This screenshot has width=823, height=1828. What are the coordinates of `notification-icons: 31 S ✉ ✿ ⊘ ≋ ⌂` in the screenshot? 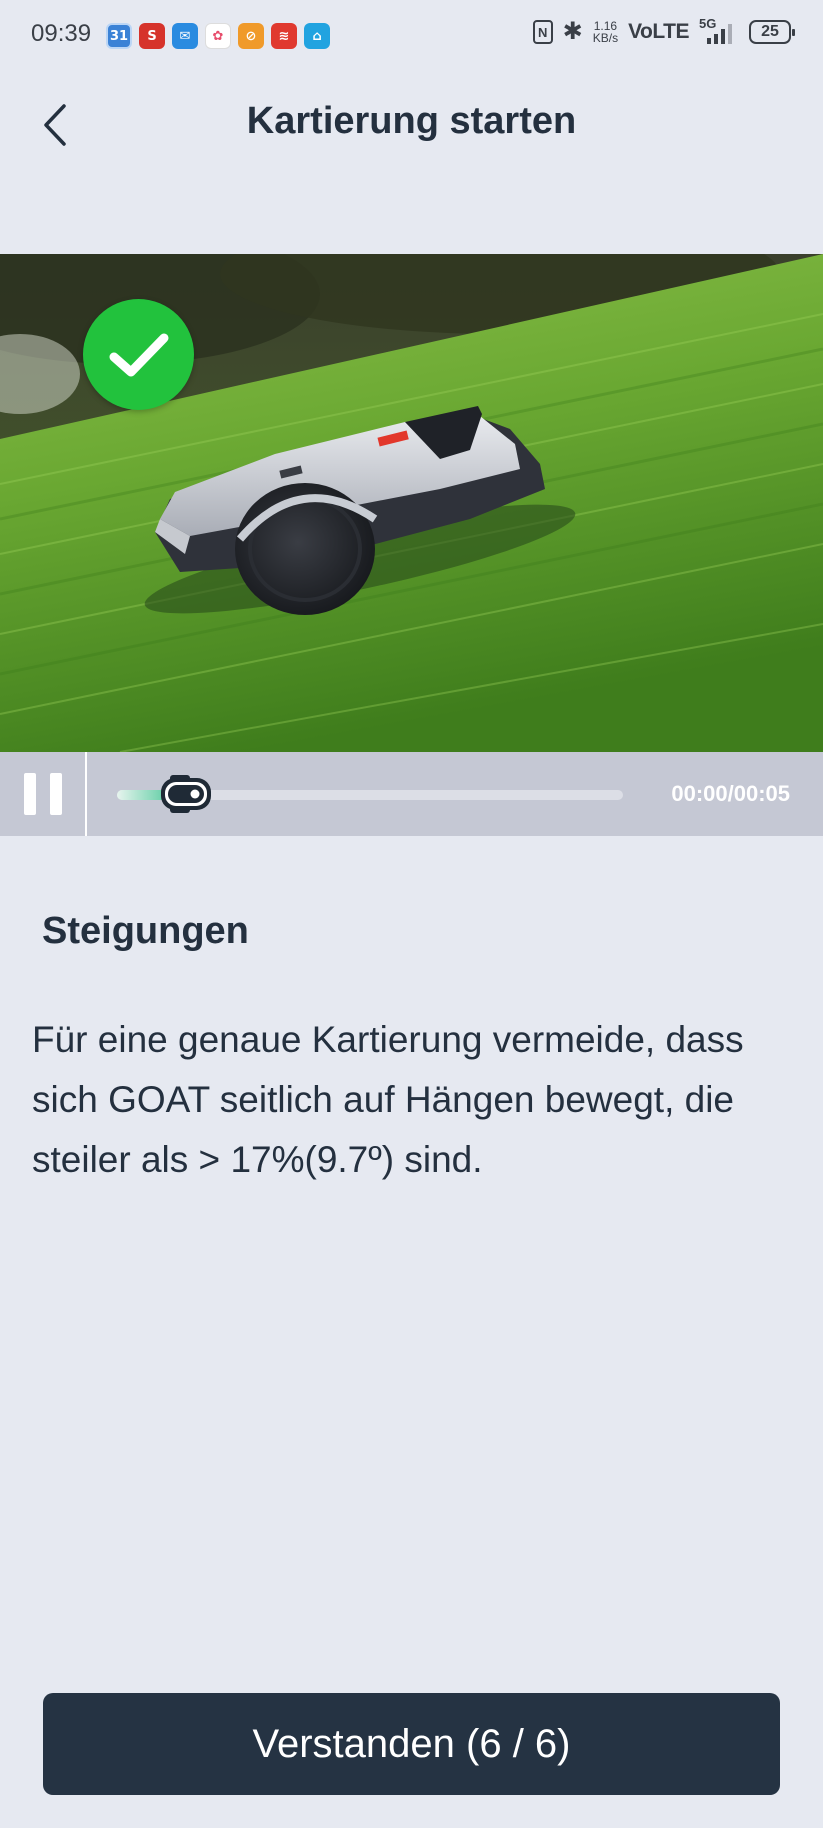 It's located at (218, 36).